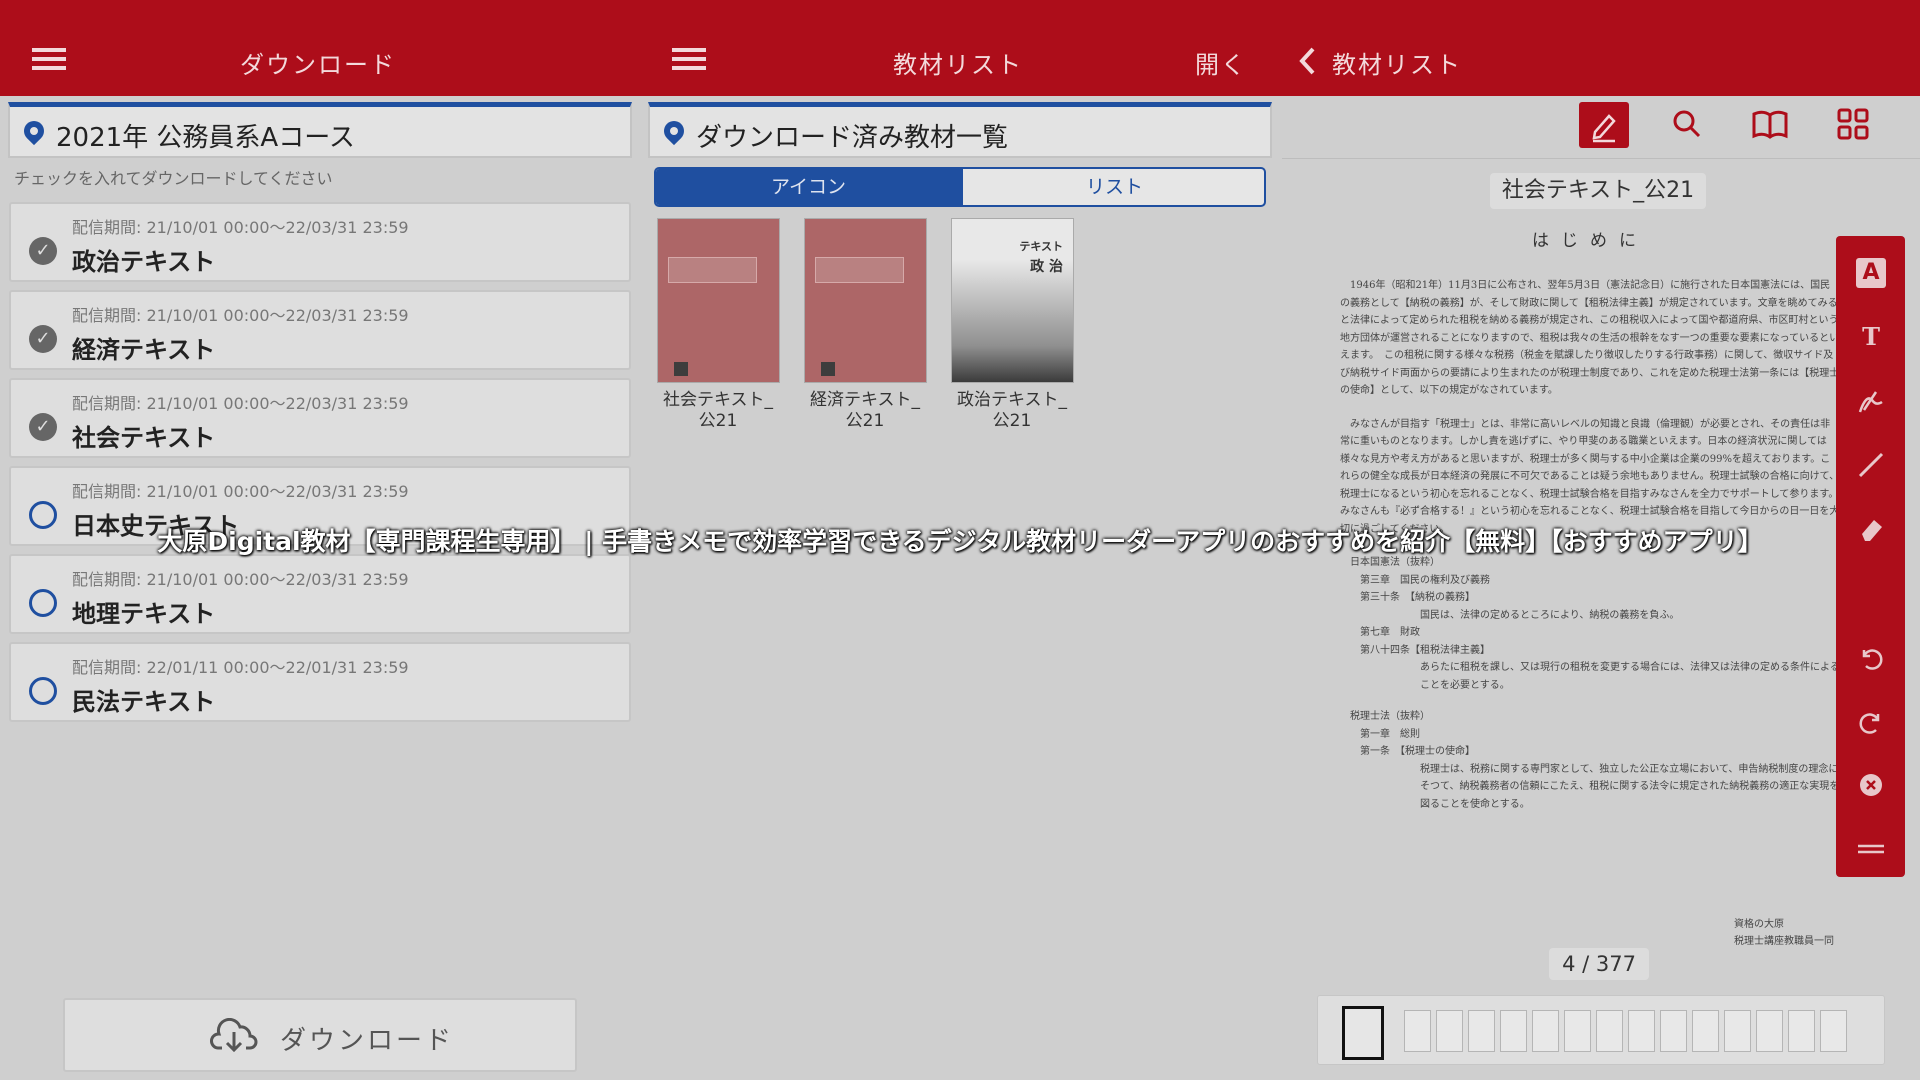  What do you see at coordinates (367, 1041) in the screenshot?
I see `download-button-label: ダウンロード` at bounding box center [367, 1041].